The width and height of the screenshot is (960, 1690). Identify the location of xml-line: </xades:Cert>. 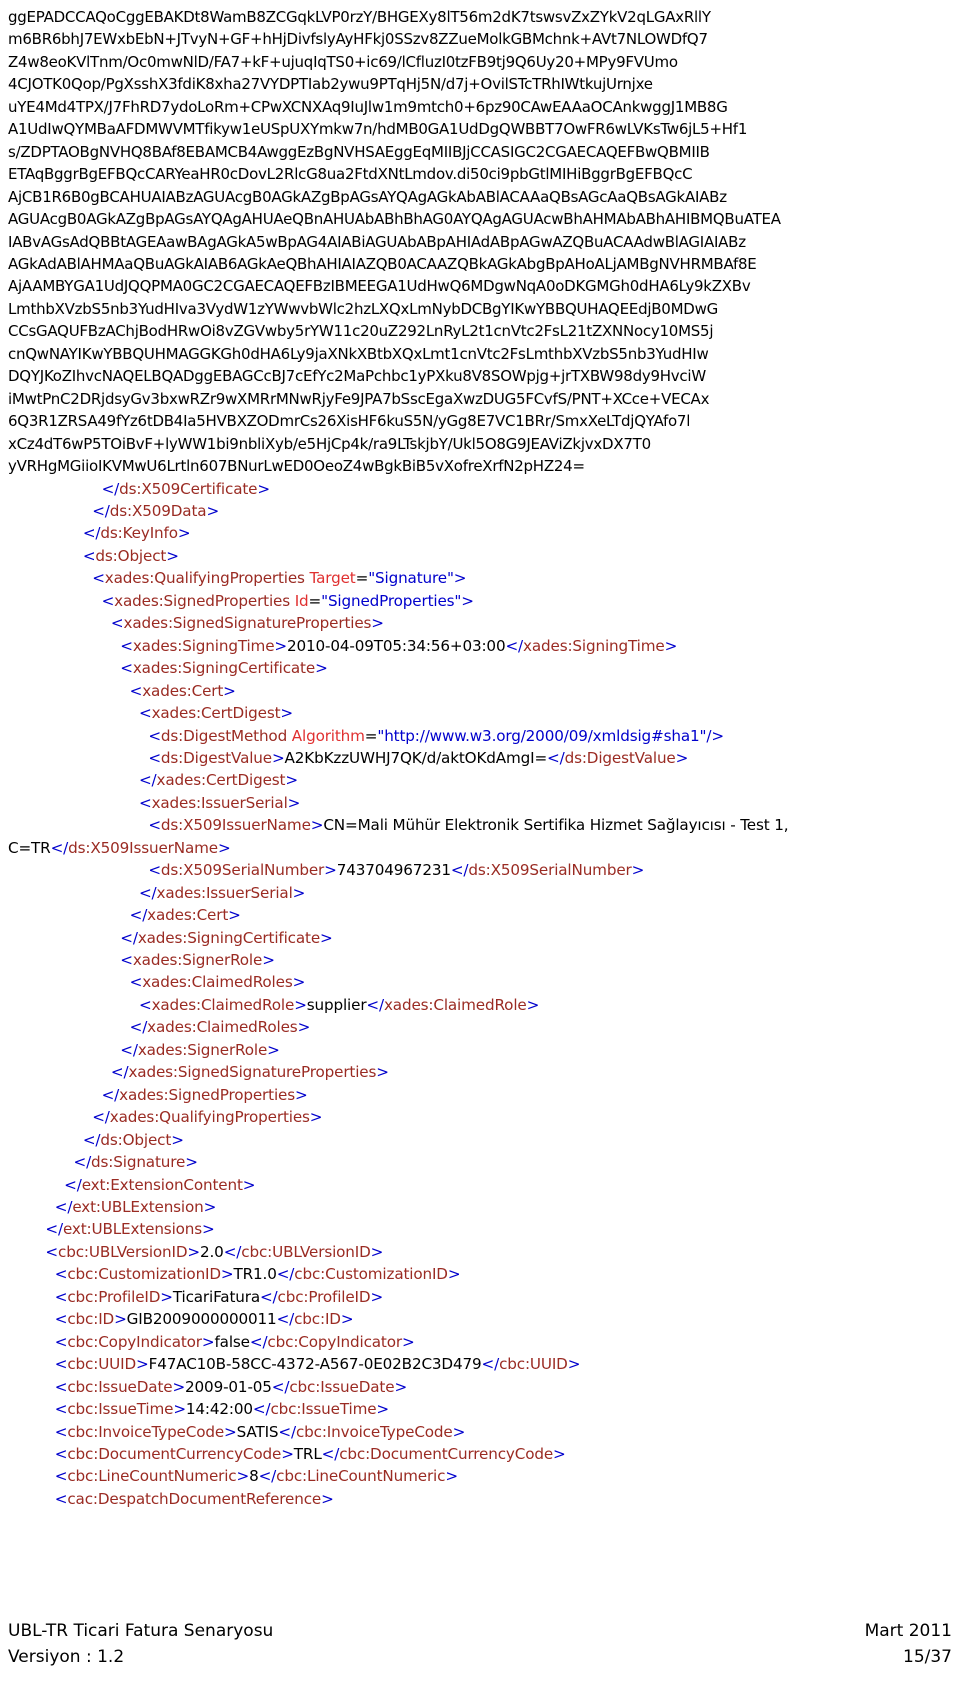
(482, 915).